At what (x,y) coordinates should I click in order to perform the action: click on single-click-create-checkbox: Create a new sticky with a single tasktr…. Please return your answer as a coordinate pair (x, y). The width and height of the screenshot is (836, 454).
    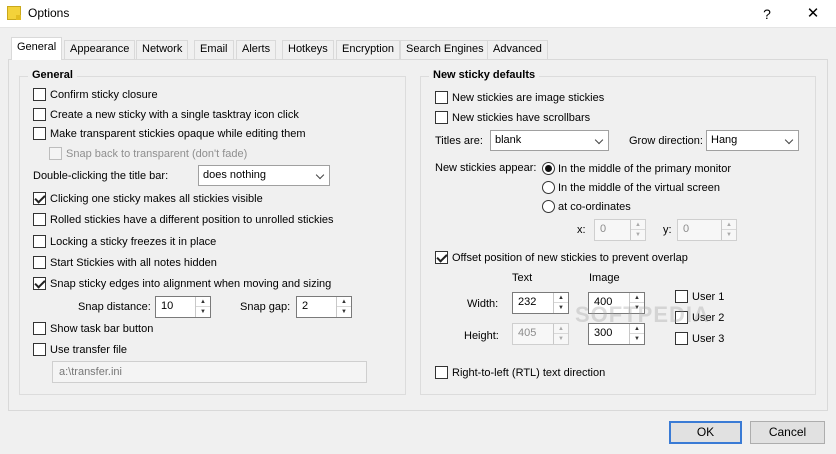
    Looking at the image, I should click on (166, 116).